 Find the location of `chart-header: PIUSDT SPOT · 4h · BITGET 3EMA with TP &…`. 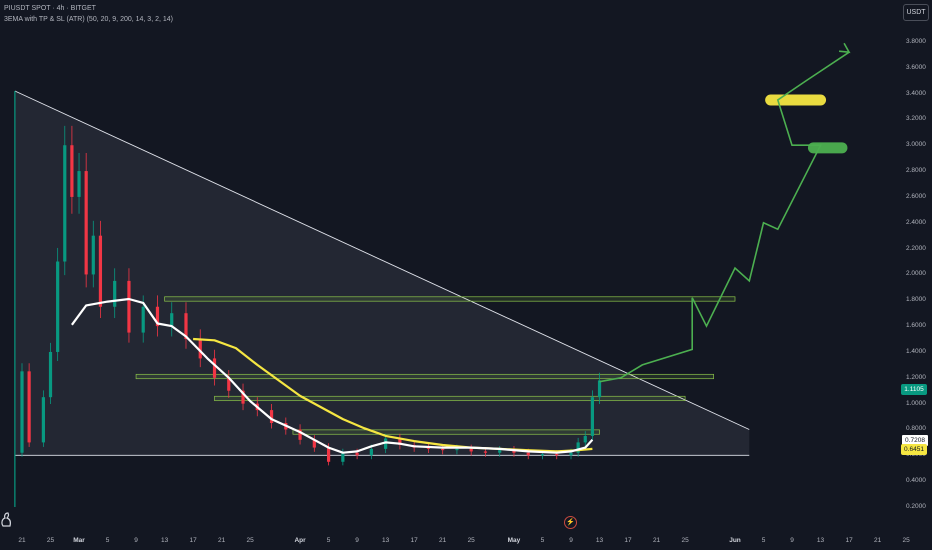

chart-header: PIUSDT SPOT · 4h · BITGET 3EMA with TP &… is located at coordinates (88, 14).